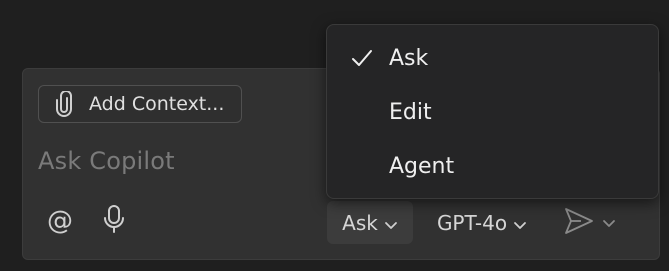 This screenshot has width=669, height=271. What do you see at coordinates (579, 223) in the screenshot?
I see `send-icon` at bounding box center [579, 223].